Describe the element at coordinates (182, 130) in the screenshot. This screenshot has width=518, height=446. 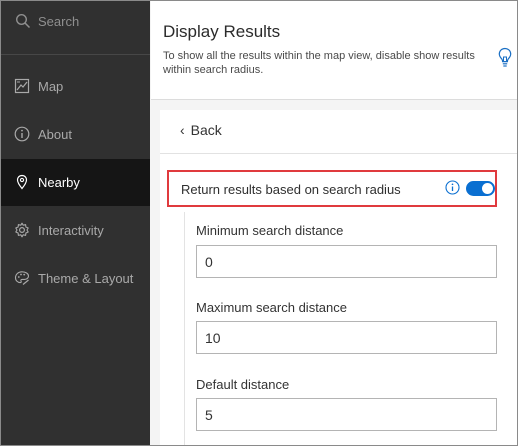
I see `chevron-left-icon: ‹` at that location.